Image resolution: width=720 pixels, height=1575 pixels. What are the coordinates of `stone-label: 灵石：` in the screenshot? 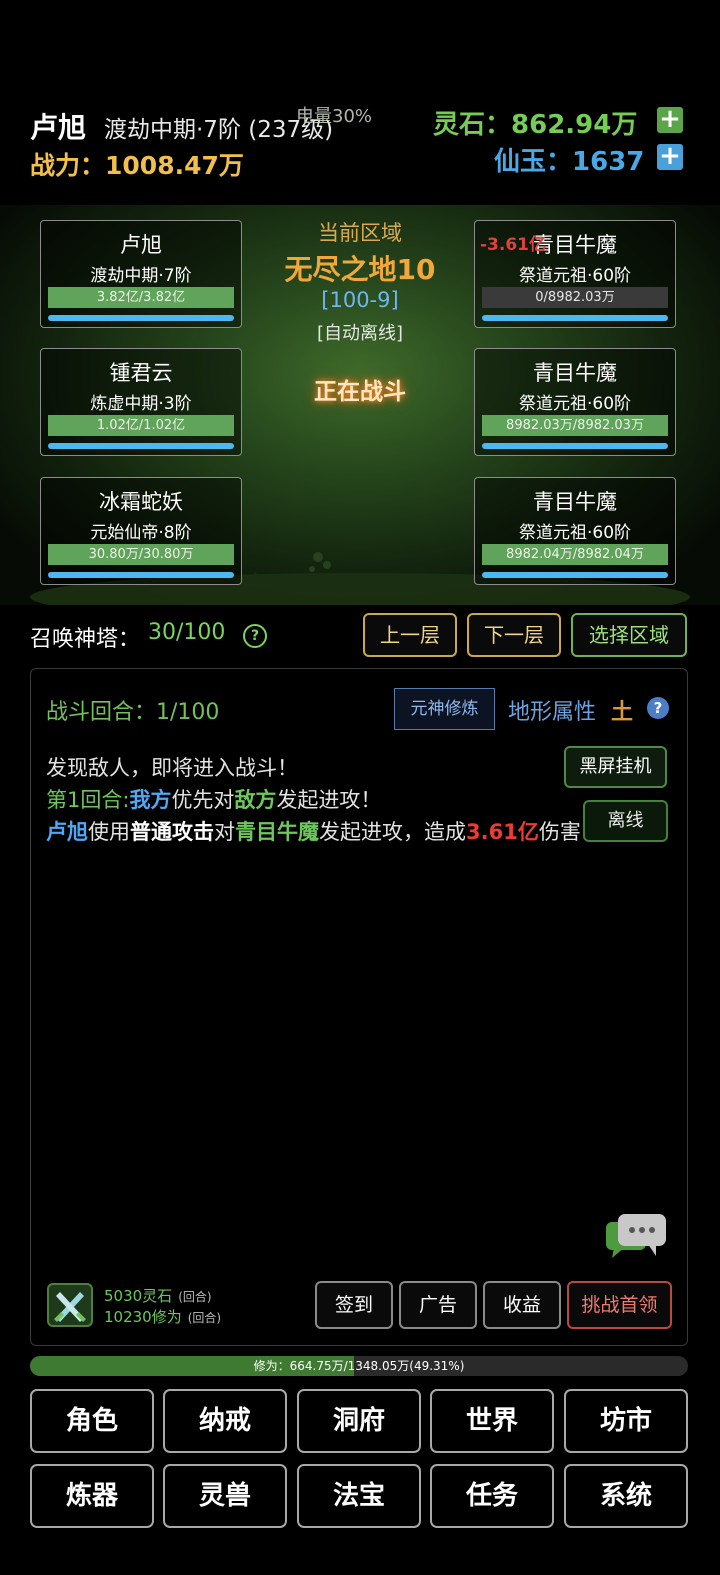 It's located at (472, 125).